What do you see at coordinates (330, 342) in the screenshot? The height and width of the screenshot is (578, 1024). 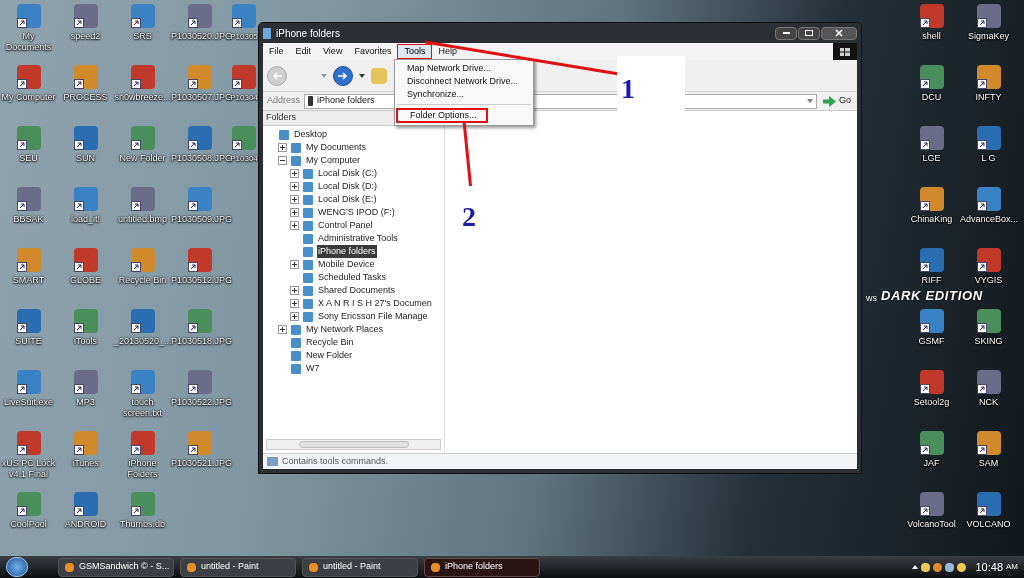 I see `tree-item: Recycle Bin` at bounding box center [330, 342].